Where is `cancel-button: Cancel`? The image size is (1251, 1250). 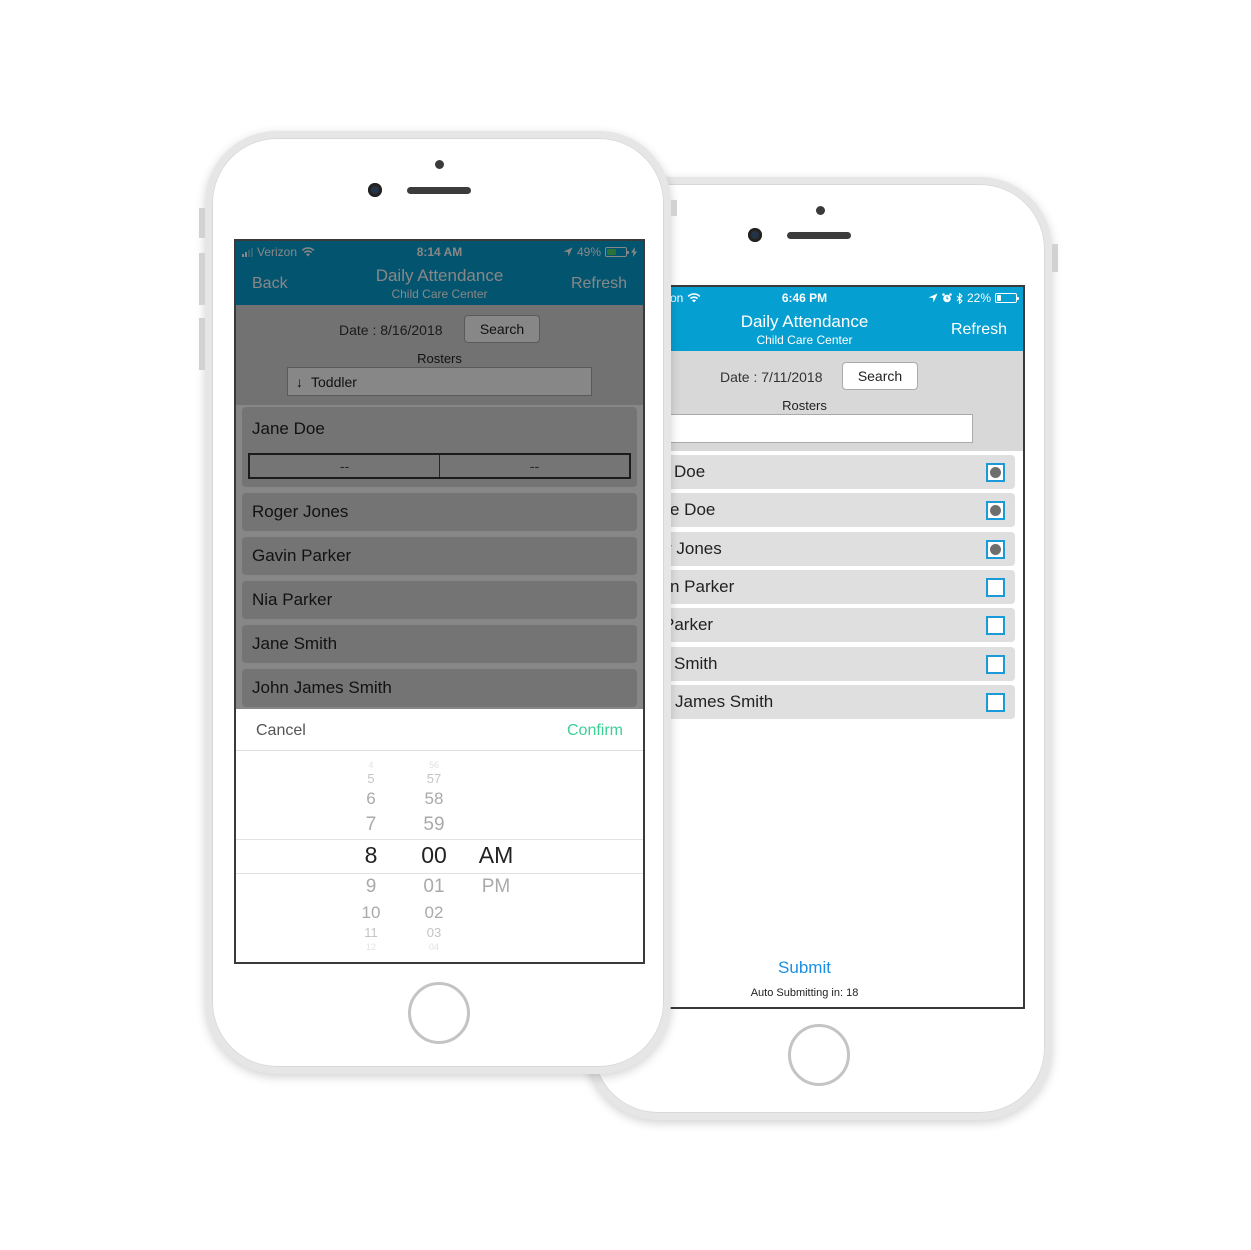
cancel-button: Cancel is located at coordinates (281, 731).